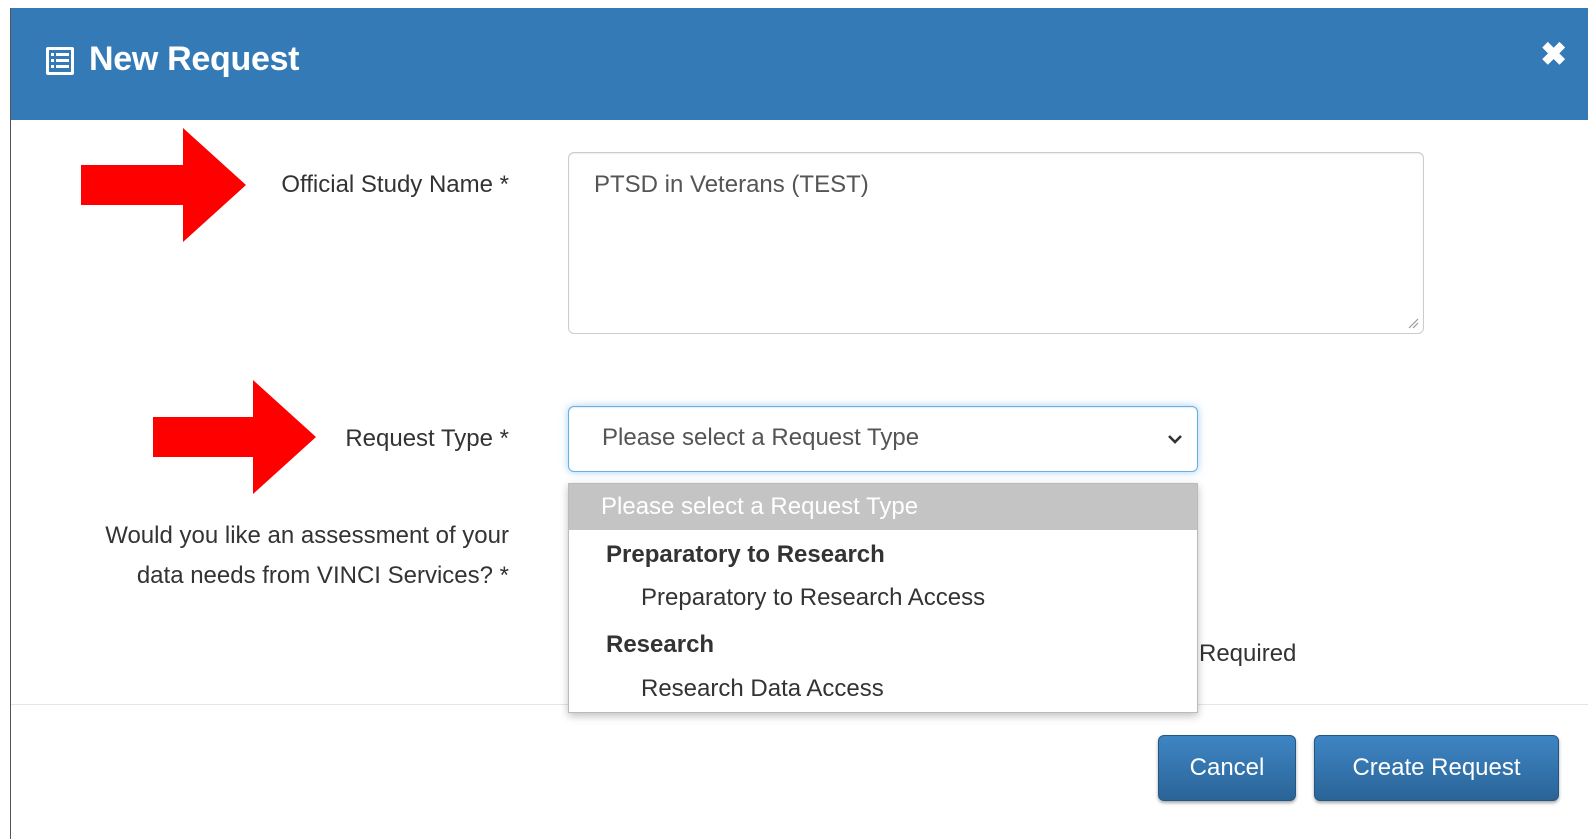  What do you see at coordinates (731, 184) in the screenshot?
I see `study-name-value: PTSD in Veterans (TEST)` at bounding box center [731, 184].